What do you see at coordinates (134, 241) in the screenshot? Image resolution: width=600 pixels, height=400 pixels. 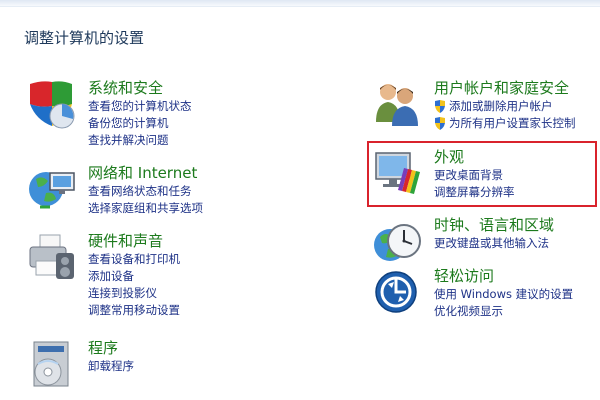 I see `category-title: 硬件和声音` at bounding box center [134, 241].